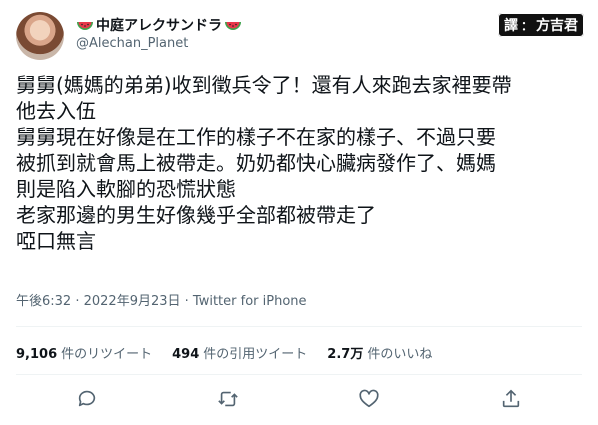 The image size is (598, 425). I want to click on like-count: 2.7万 件のいいね, so click(379, 352).